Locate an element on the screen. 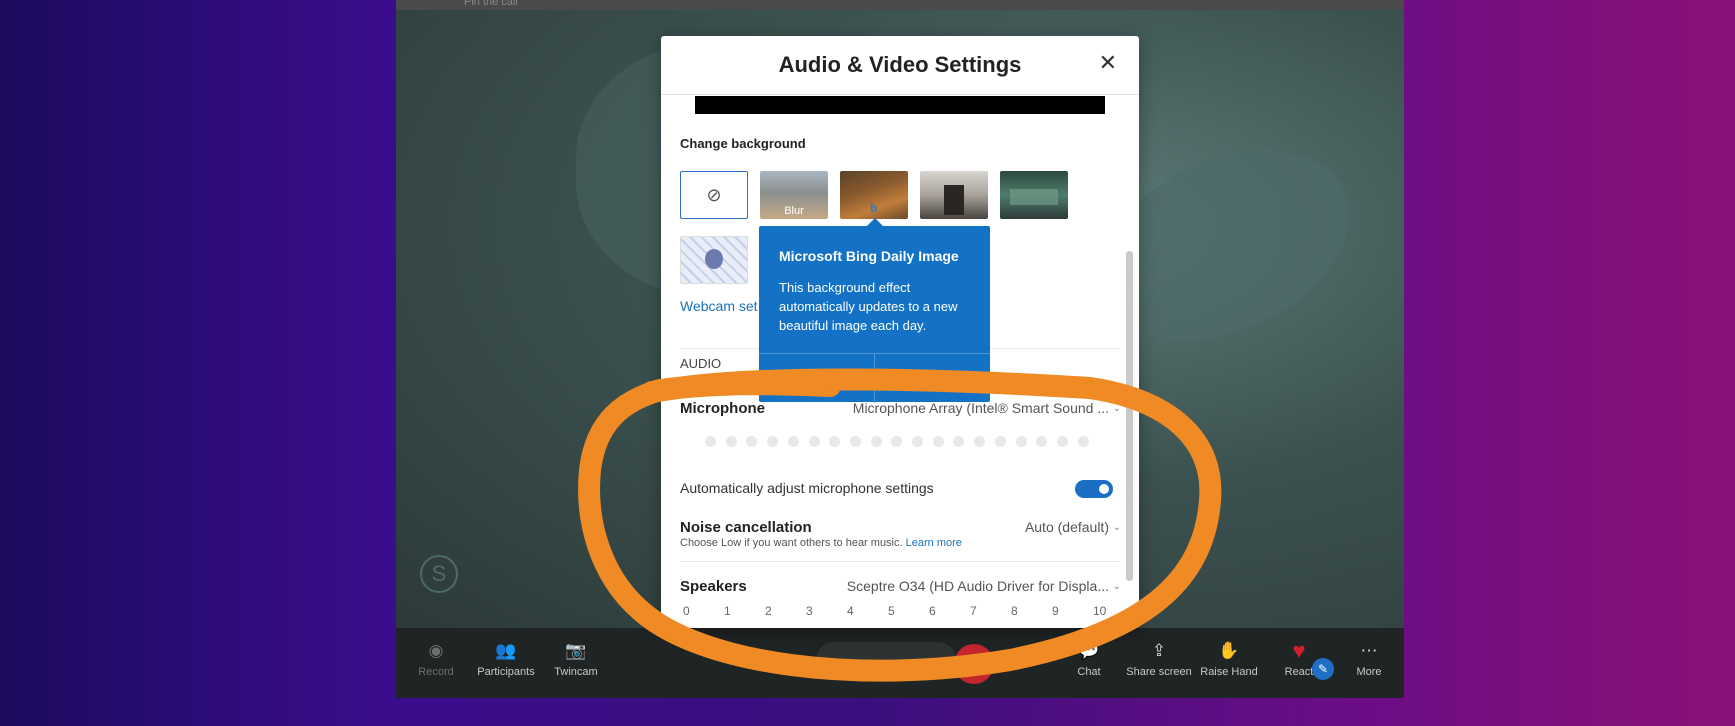 The image size is (1735, 726). volume-tick-label: 10 is located at coordinates (1100, 611).